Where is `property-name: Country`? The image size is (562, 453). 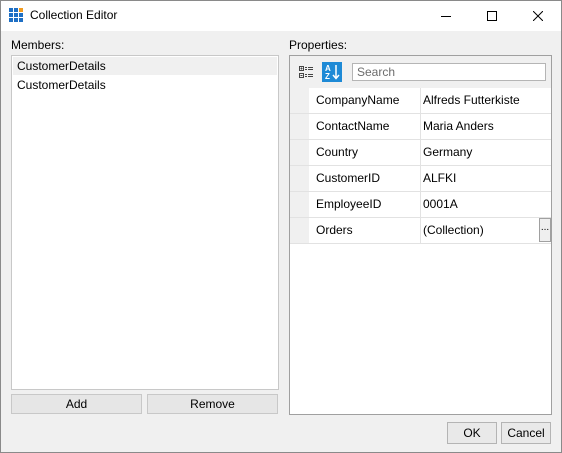 property-name: Country is located at coordinates (365, 152).